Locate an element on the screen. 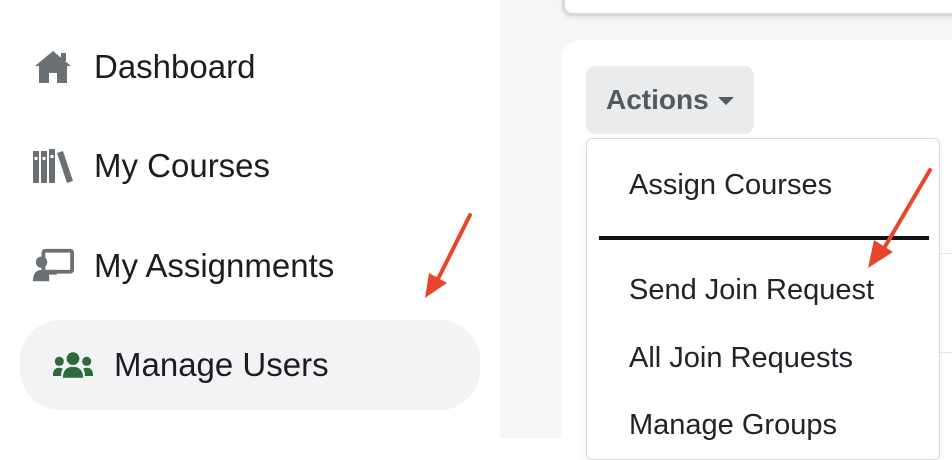  menu-item-send-join-request: Send Join Request is located at coordinates (751, 290).